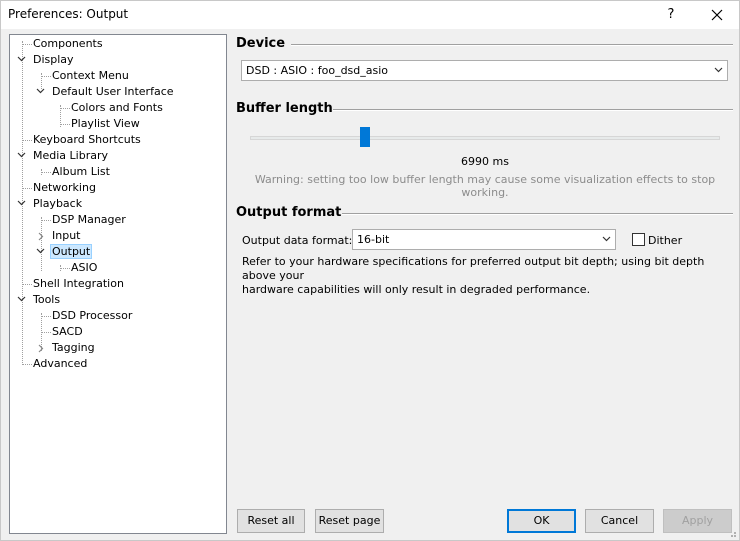 Image resolution: width=740 pixels, height=541 pixels. Describe the element at coordinates (697, 521) in the screenshot. I see `apply-button: Apply` at that location.